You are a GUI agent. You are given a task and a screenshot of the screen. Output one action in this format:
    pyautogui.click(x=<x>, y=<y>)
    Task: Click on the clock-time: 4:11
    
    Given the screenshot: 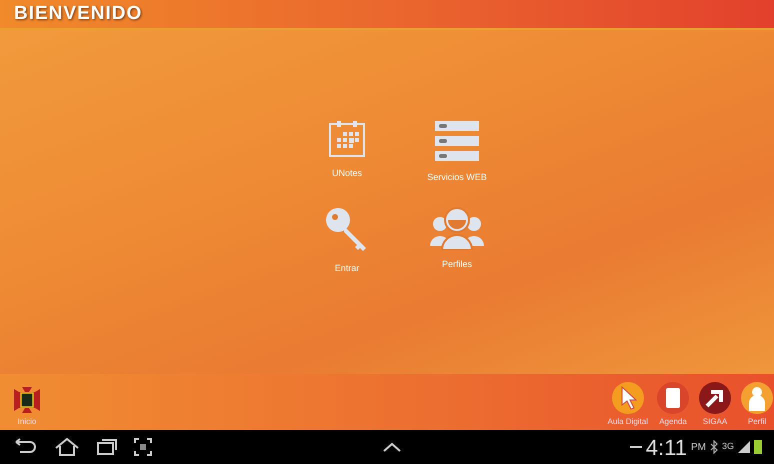 What is the action you would take?
    pyautogui.click(x=666, y=448)
    